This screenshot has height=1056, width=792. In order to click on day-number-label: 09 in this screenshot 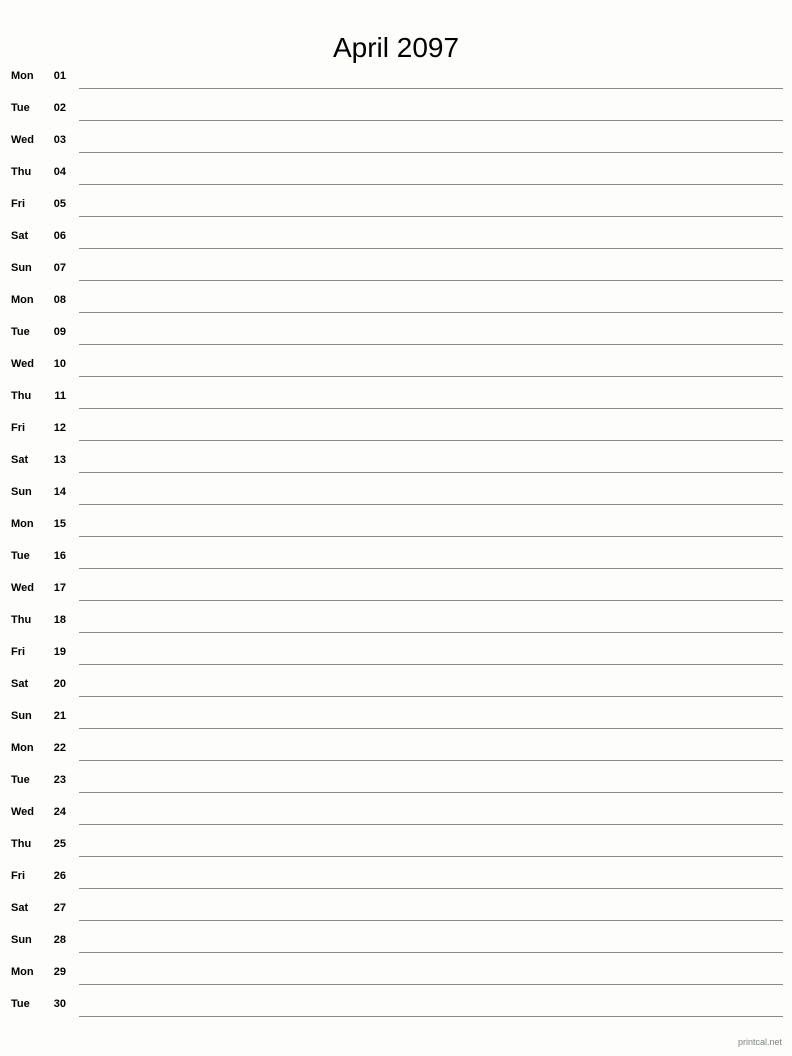, I will do `click(59, 332)`.